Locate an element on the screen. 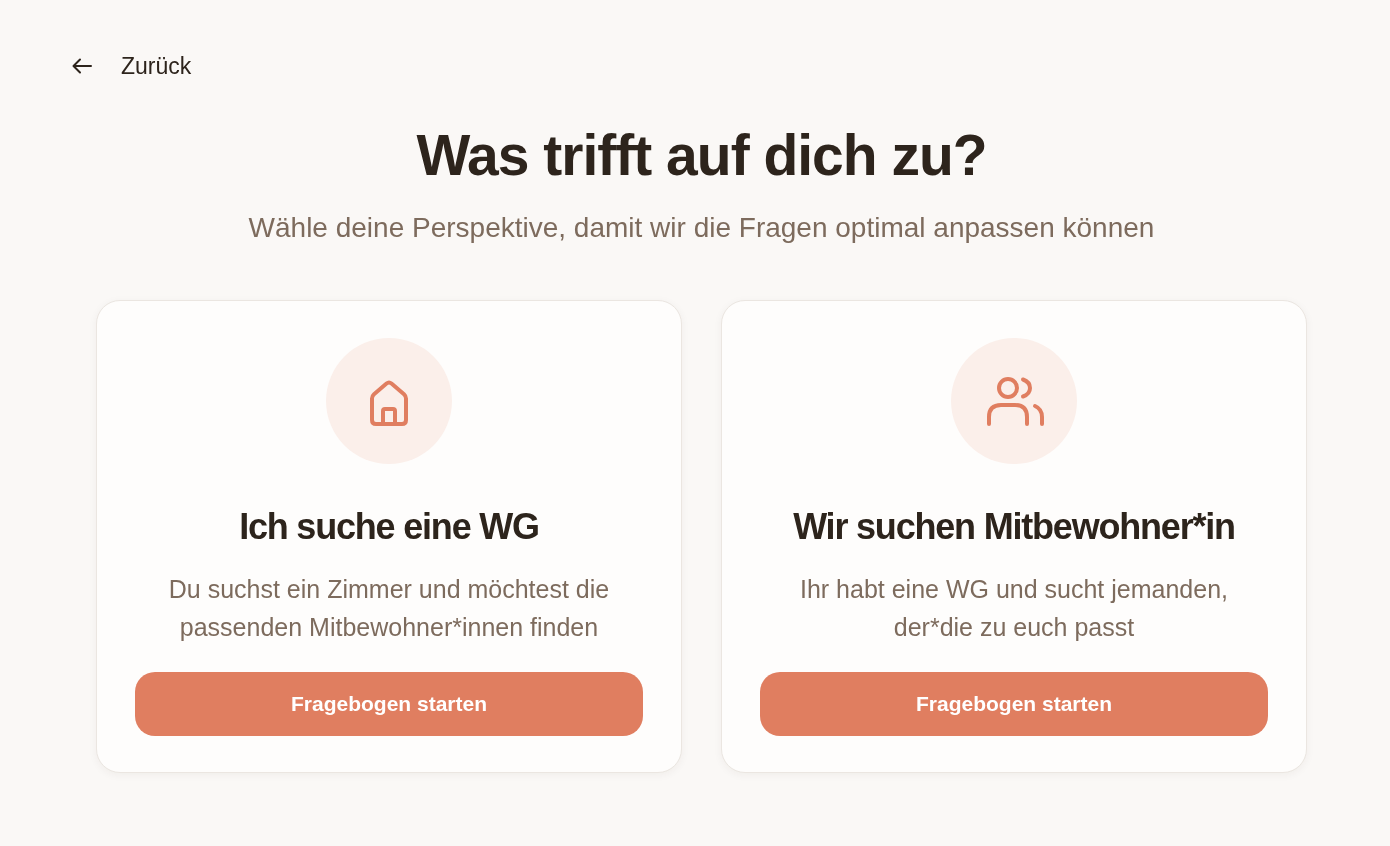 This screenshot has height=846, width=1390. card-title: Wir suchen Mitbewohner*in is located at coordinates (1014, 527).